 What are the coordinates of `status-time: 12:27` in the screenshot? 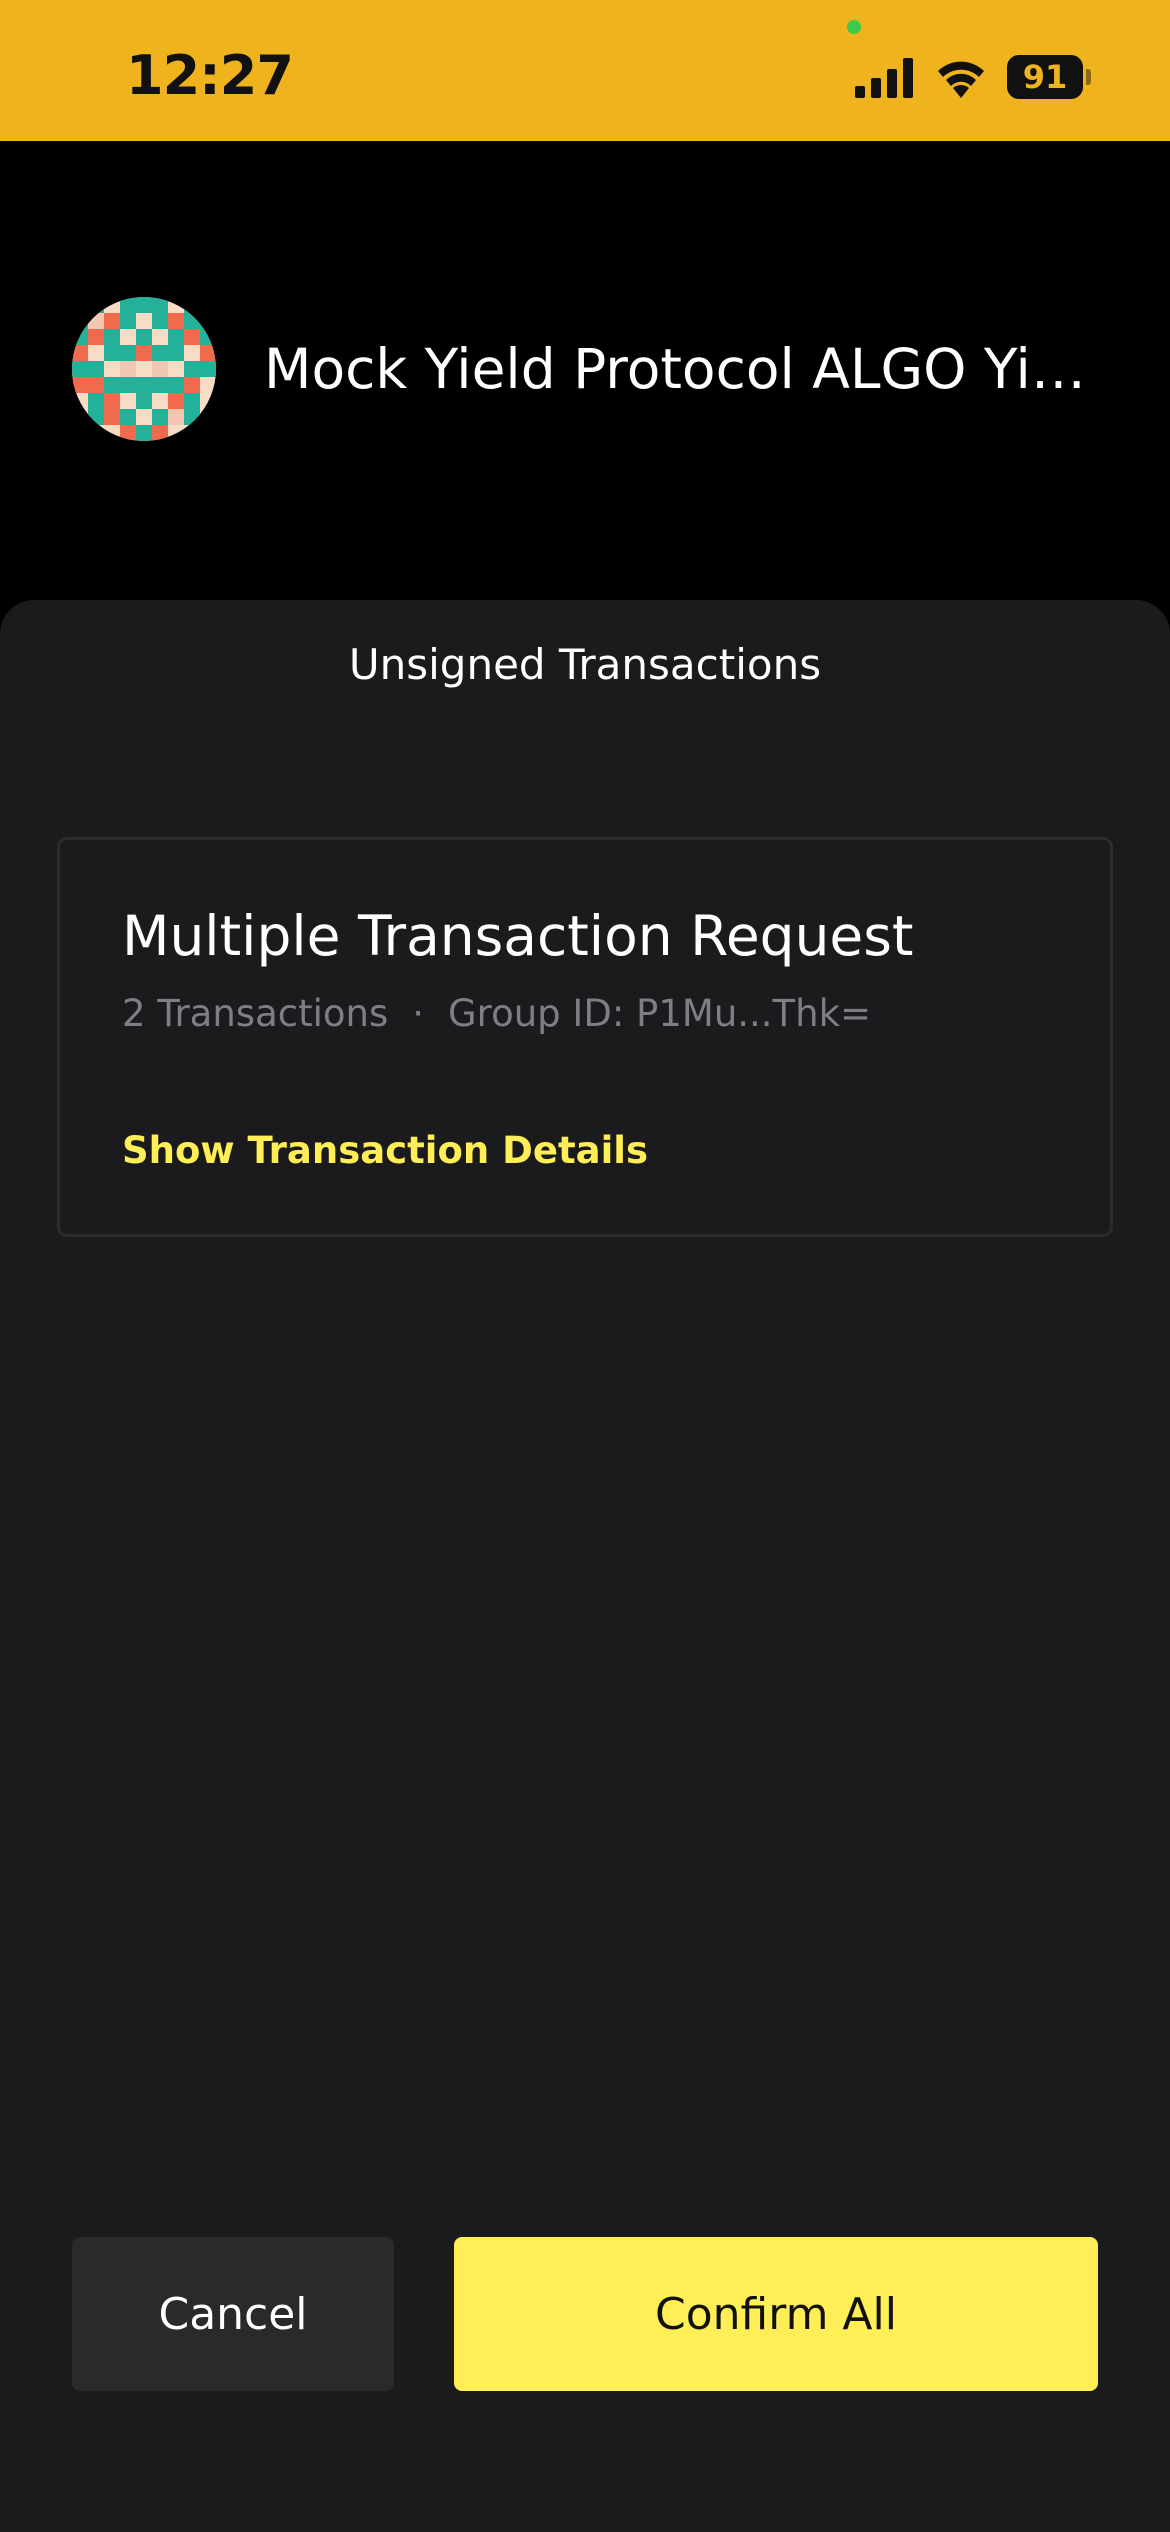 It's located at (210, 75).